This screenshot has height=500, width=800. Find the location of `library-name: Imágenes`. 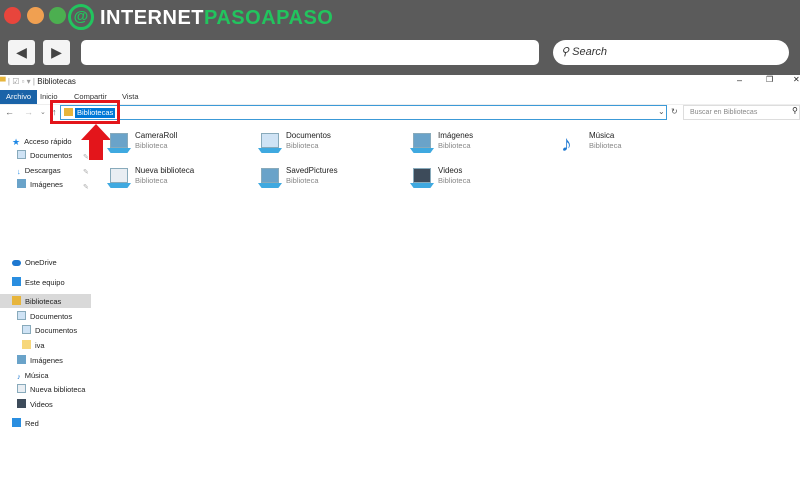

library-name: Imágenes is located at coordinates (456, 135).